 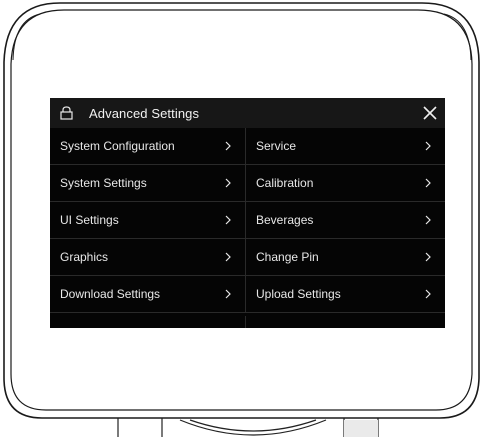 I want to click on menu-item-label: Upload Settings, so click(x=298, y=294).